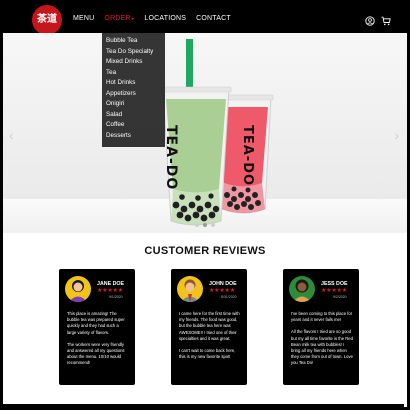  Describe the element at coordinates (133, 94) in the screenshot. I see `dropdown-item-appetizers: Appetizers` at that location.